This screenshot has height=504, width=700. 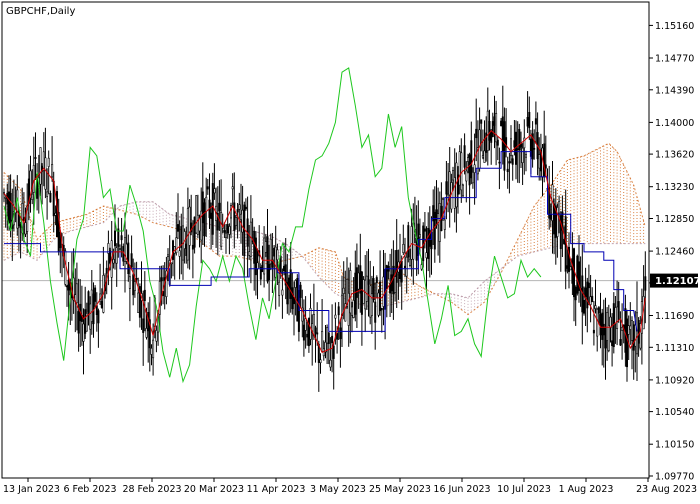 What do you see at coordinates (674, 26) in the screenshot?
I see `y-tick-label: 1.15160` at bounding box center [674, 26].